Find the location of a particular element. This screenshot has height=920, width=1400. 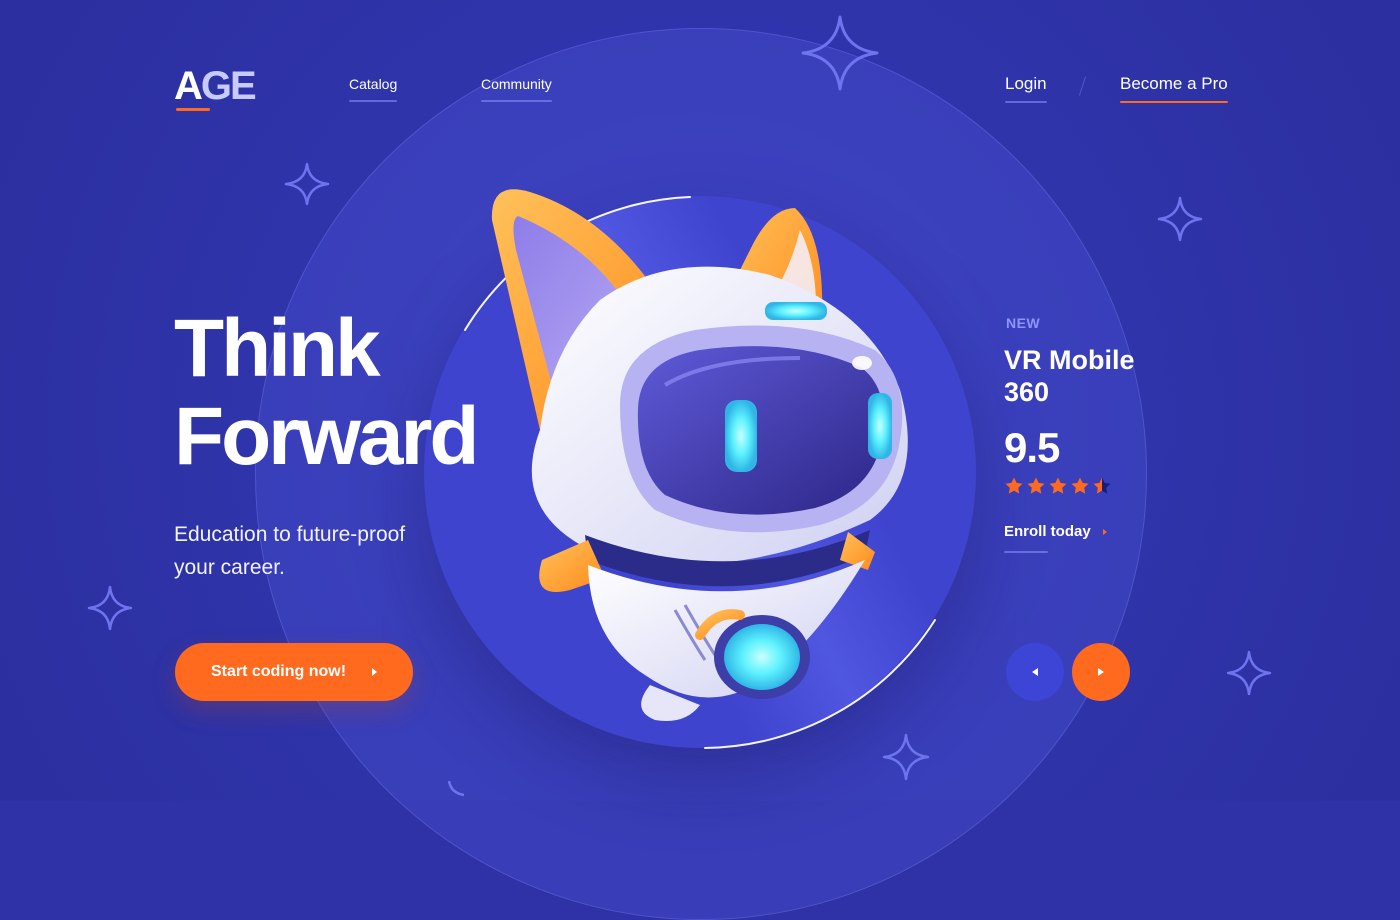

become-pro-label: Become a Pro is located at coordinates (1174, 83).